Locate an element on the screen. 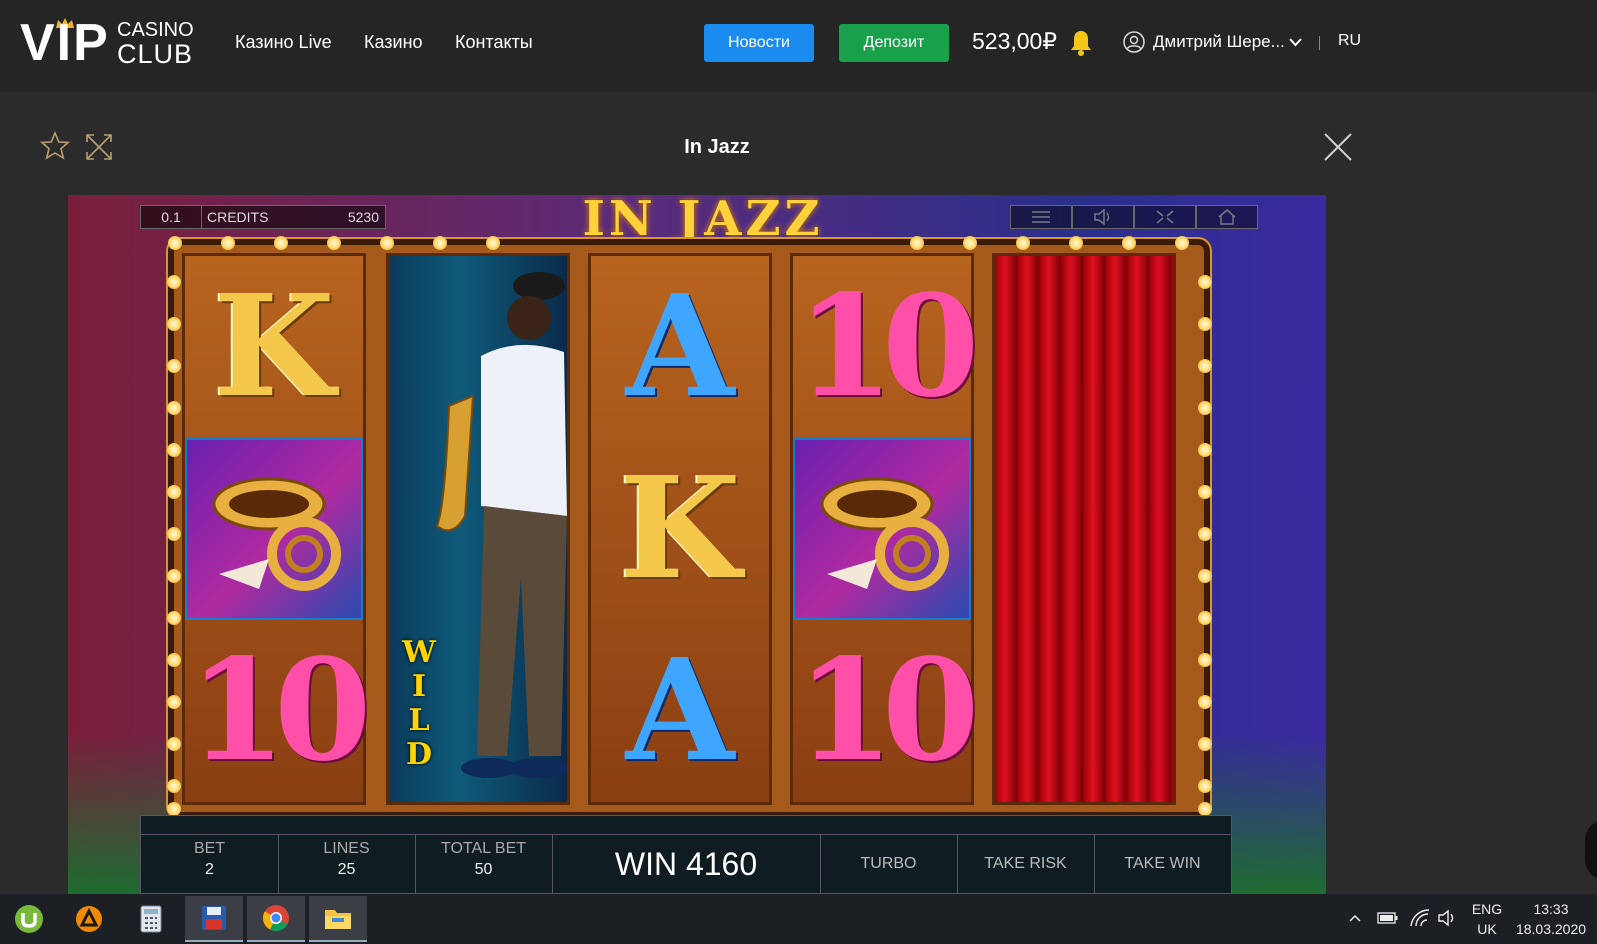 The image size is (1597, 944). expand-icon is located at coordinates (1165, 217).